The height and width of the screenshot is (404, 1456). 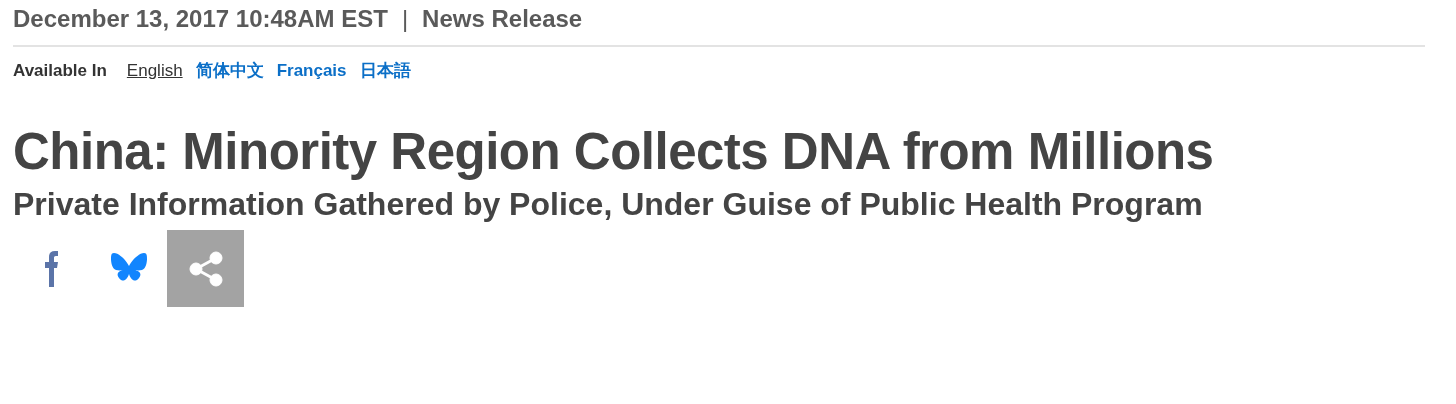 What do you see at coordinates (229, 70) in the screenshot?
I see `language-link: 简体中文` at bounding box center [229, 70].